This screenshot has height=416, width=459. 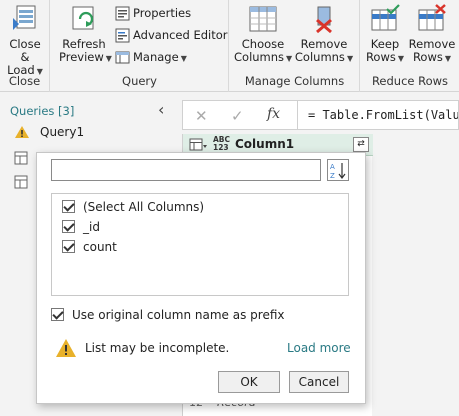 I want to click on properties-button: Properties, so click(x=153, y=13).